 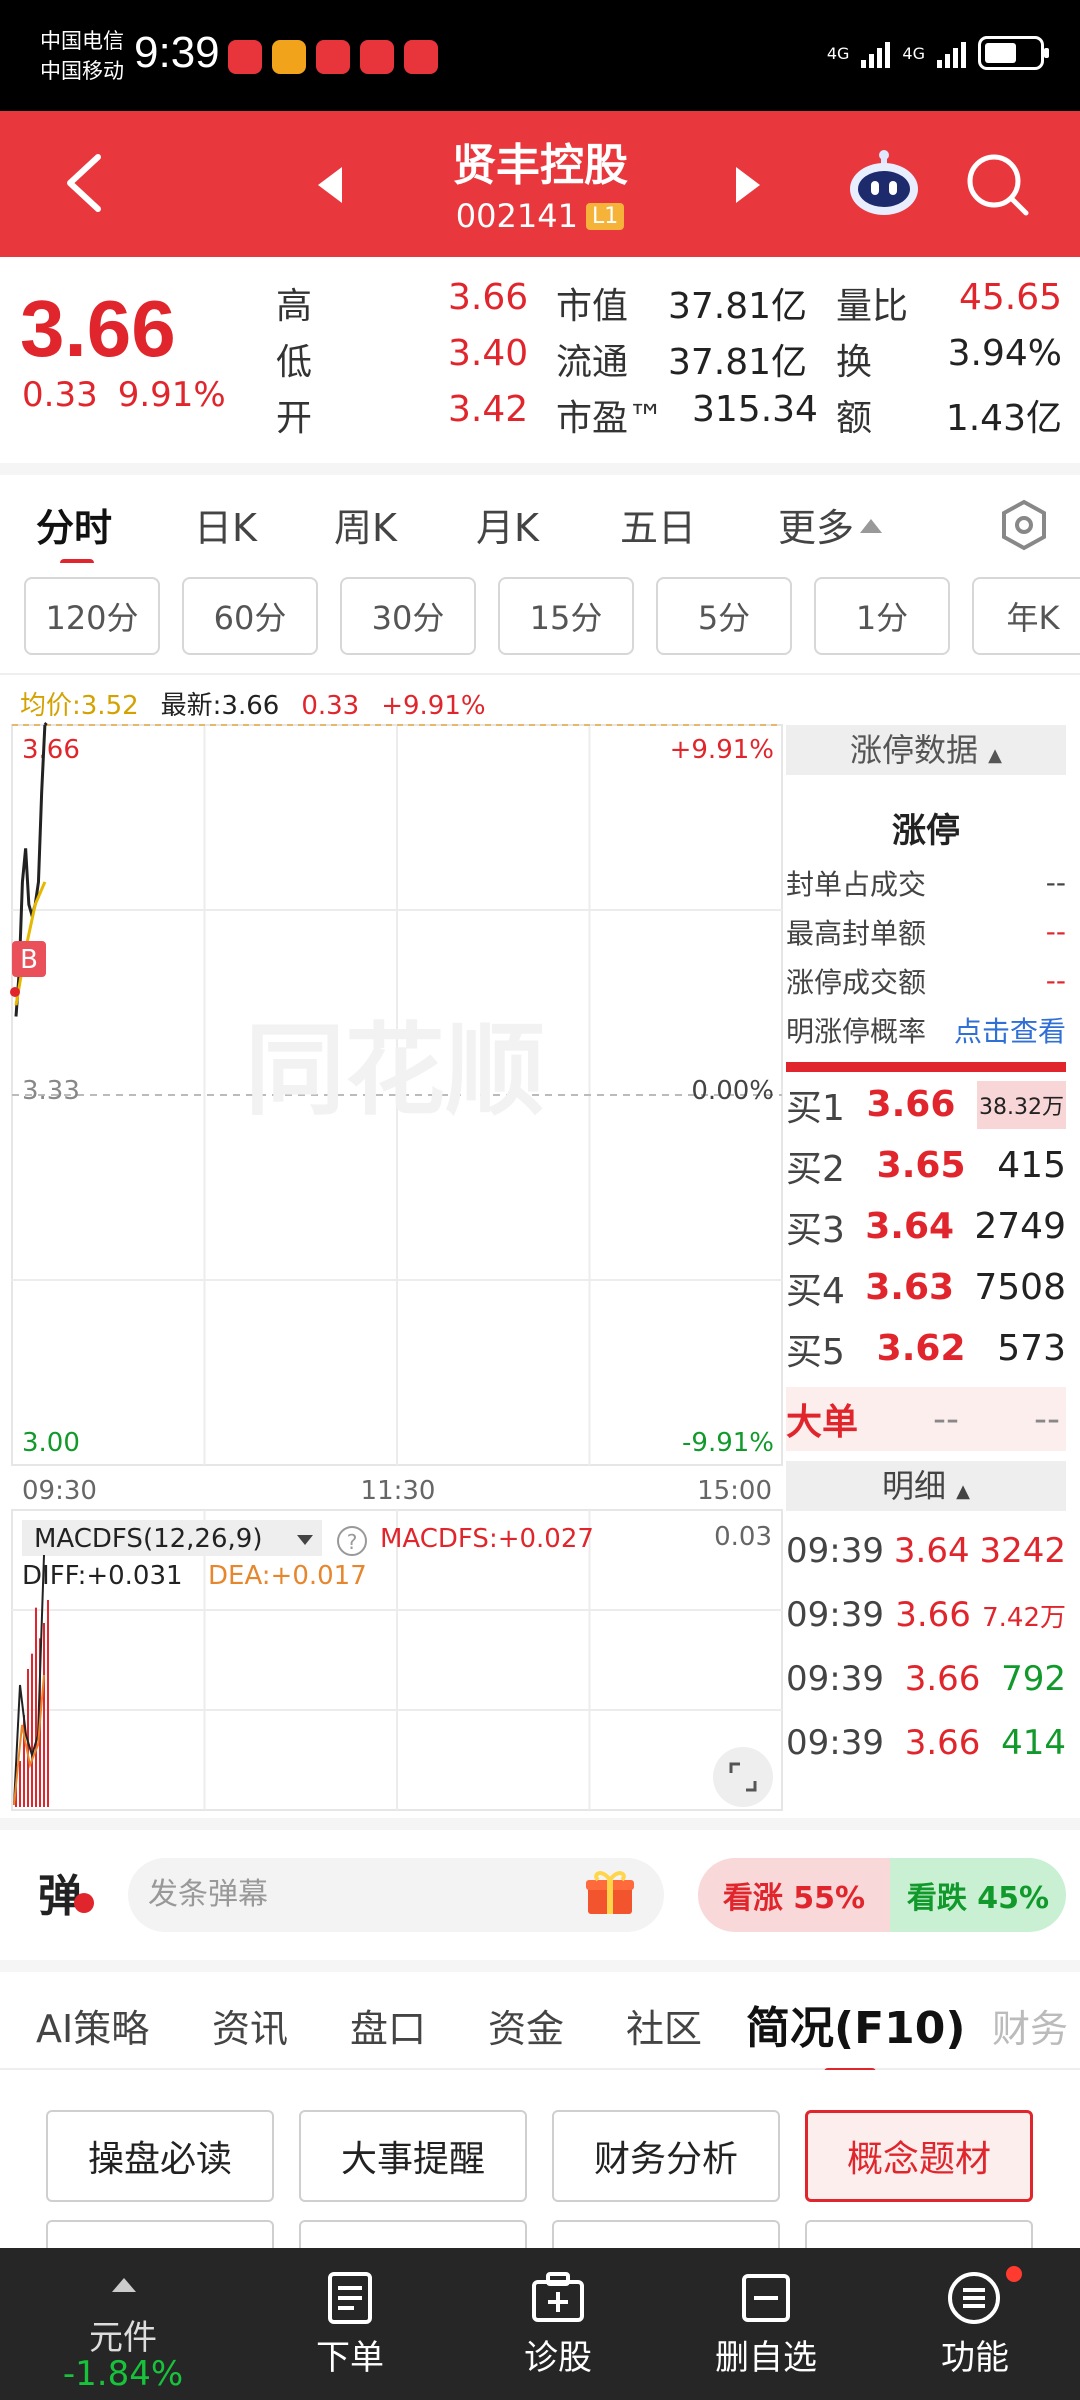 I want to click on bullish-vote-button: 看涨 55%, so click(x=794, y=1895).